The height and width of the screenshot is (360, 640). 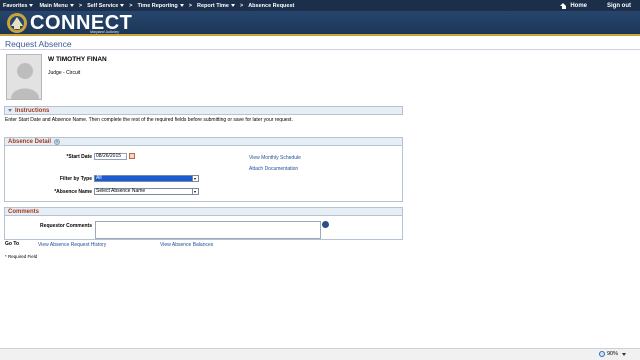 I want to click on nav-absence-request: Absence Request, so click(x=271, y=6).